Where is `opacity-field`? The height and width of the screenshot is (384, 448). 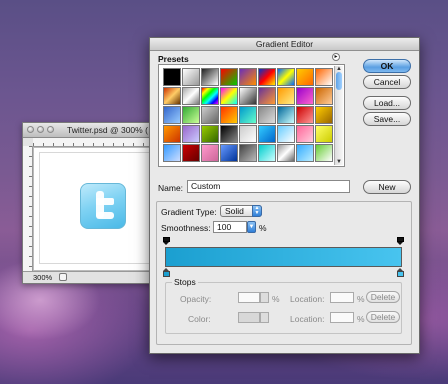
opacity-field is located at coordinates (249, 297).